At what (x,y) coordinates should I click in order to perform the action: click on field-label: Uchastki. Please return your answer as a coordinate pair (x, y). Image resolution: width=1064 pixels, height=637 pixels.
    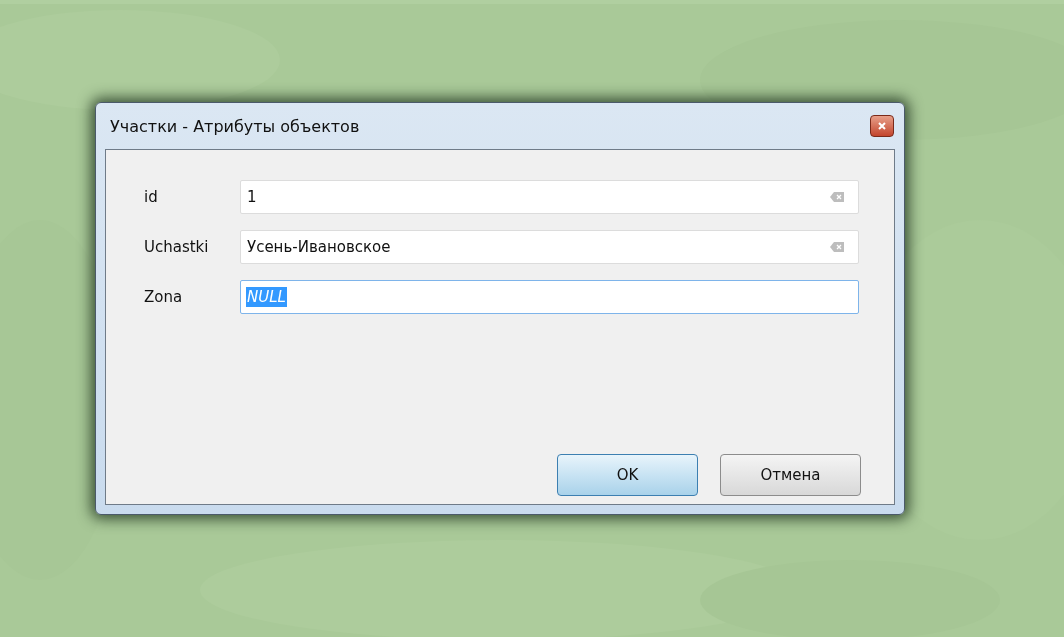
    Looking at the image, I should click on (177, 247).